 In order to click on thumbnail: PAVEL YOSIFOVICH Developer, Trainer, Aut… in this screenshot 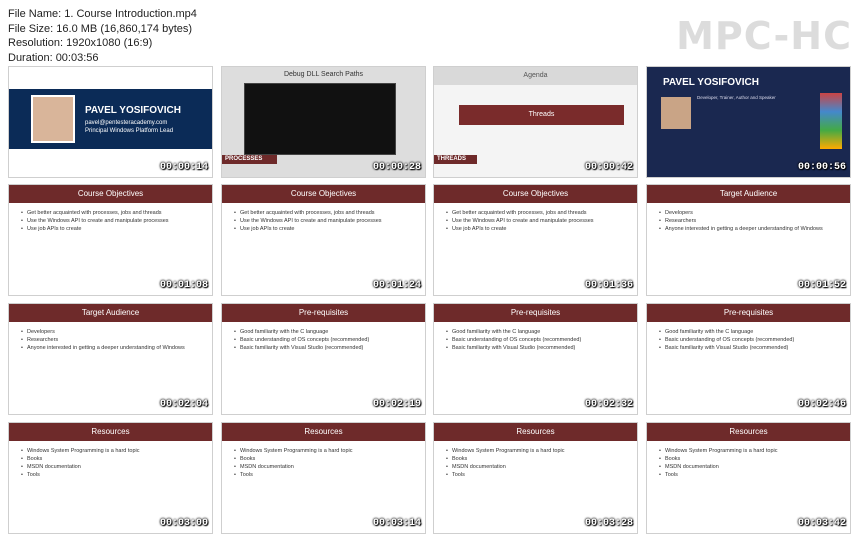, I will do `click(748, 122)`.